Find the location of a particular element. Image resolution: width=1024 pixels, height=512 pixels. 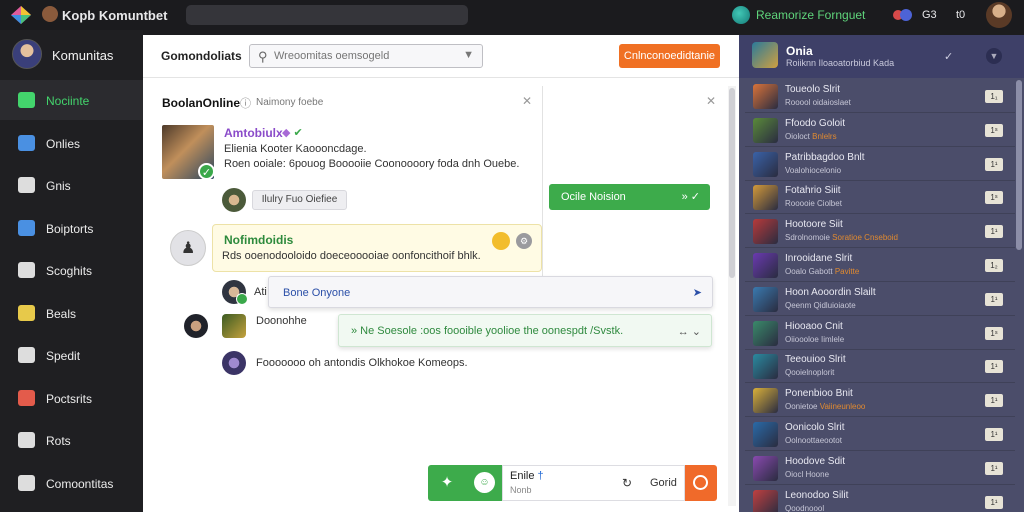

search-box: ⚲ ▼ is located at coordinates (366, 56).